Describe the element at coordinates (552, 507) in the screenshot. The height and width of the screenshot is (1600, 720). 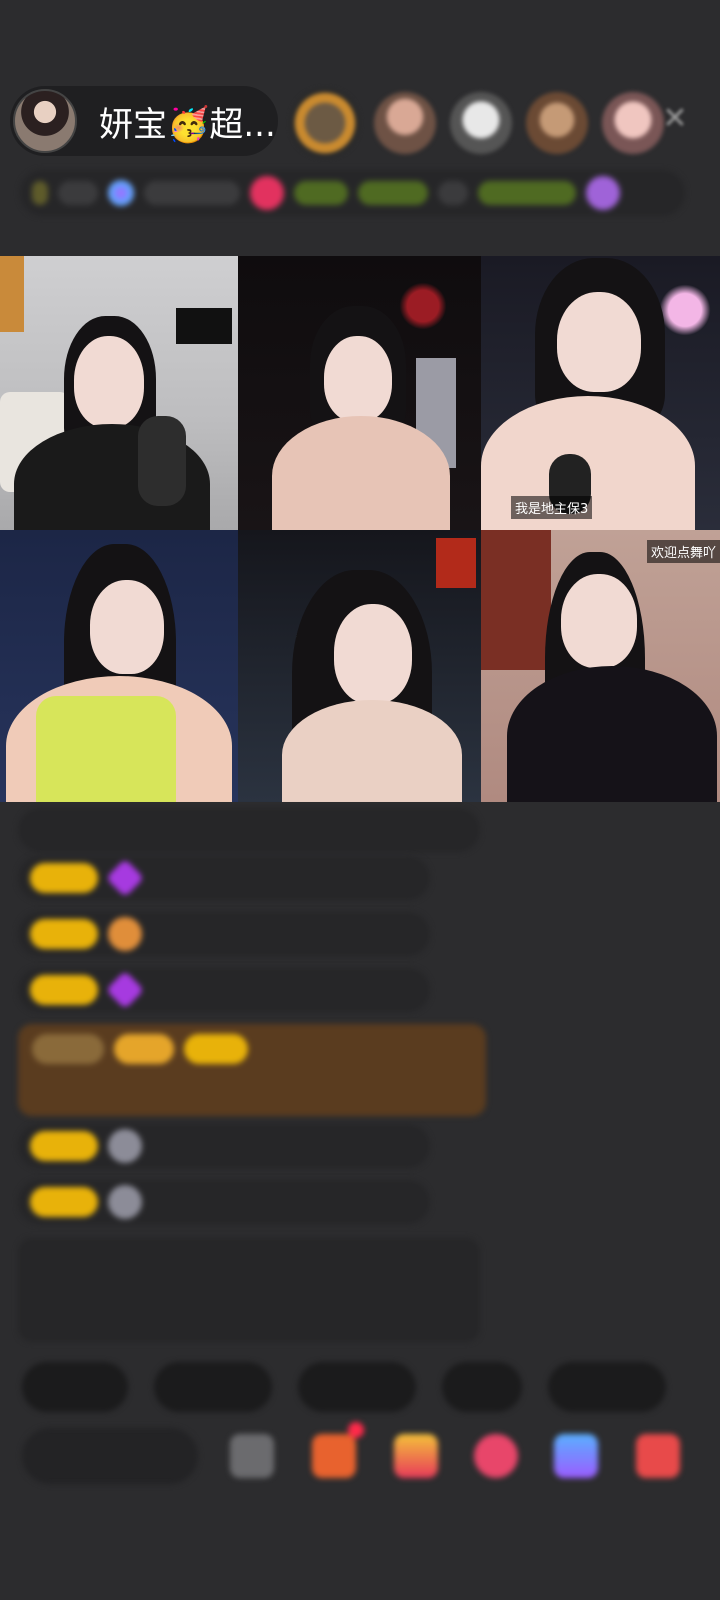
I see `tile-label: 我是地主保3` at that location.